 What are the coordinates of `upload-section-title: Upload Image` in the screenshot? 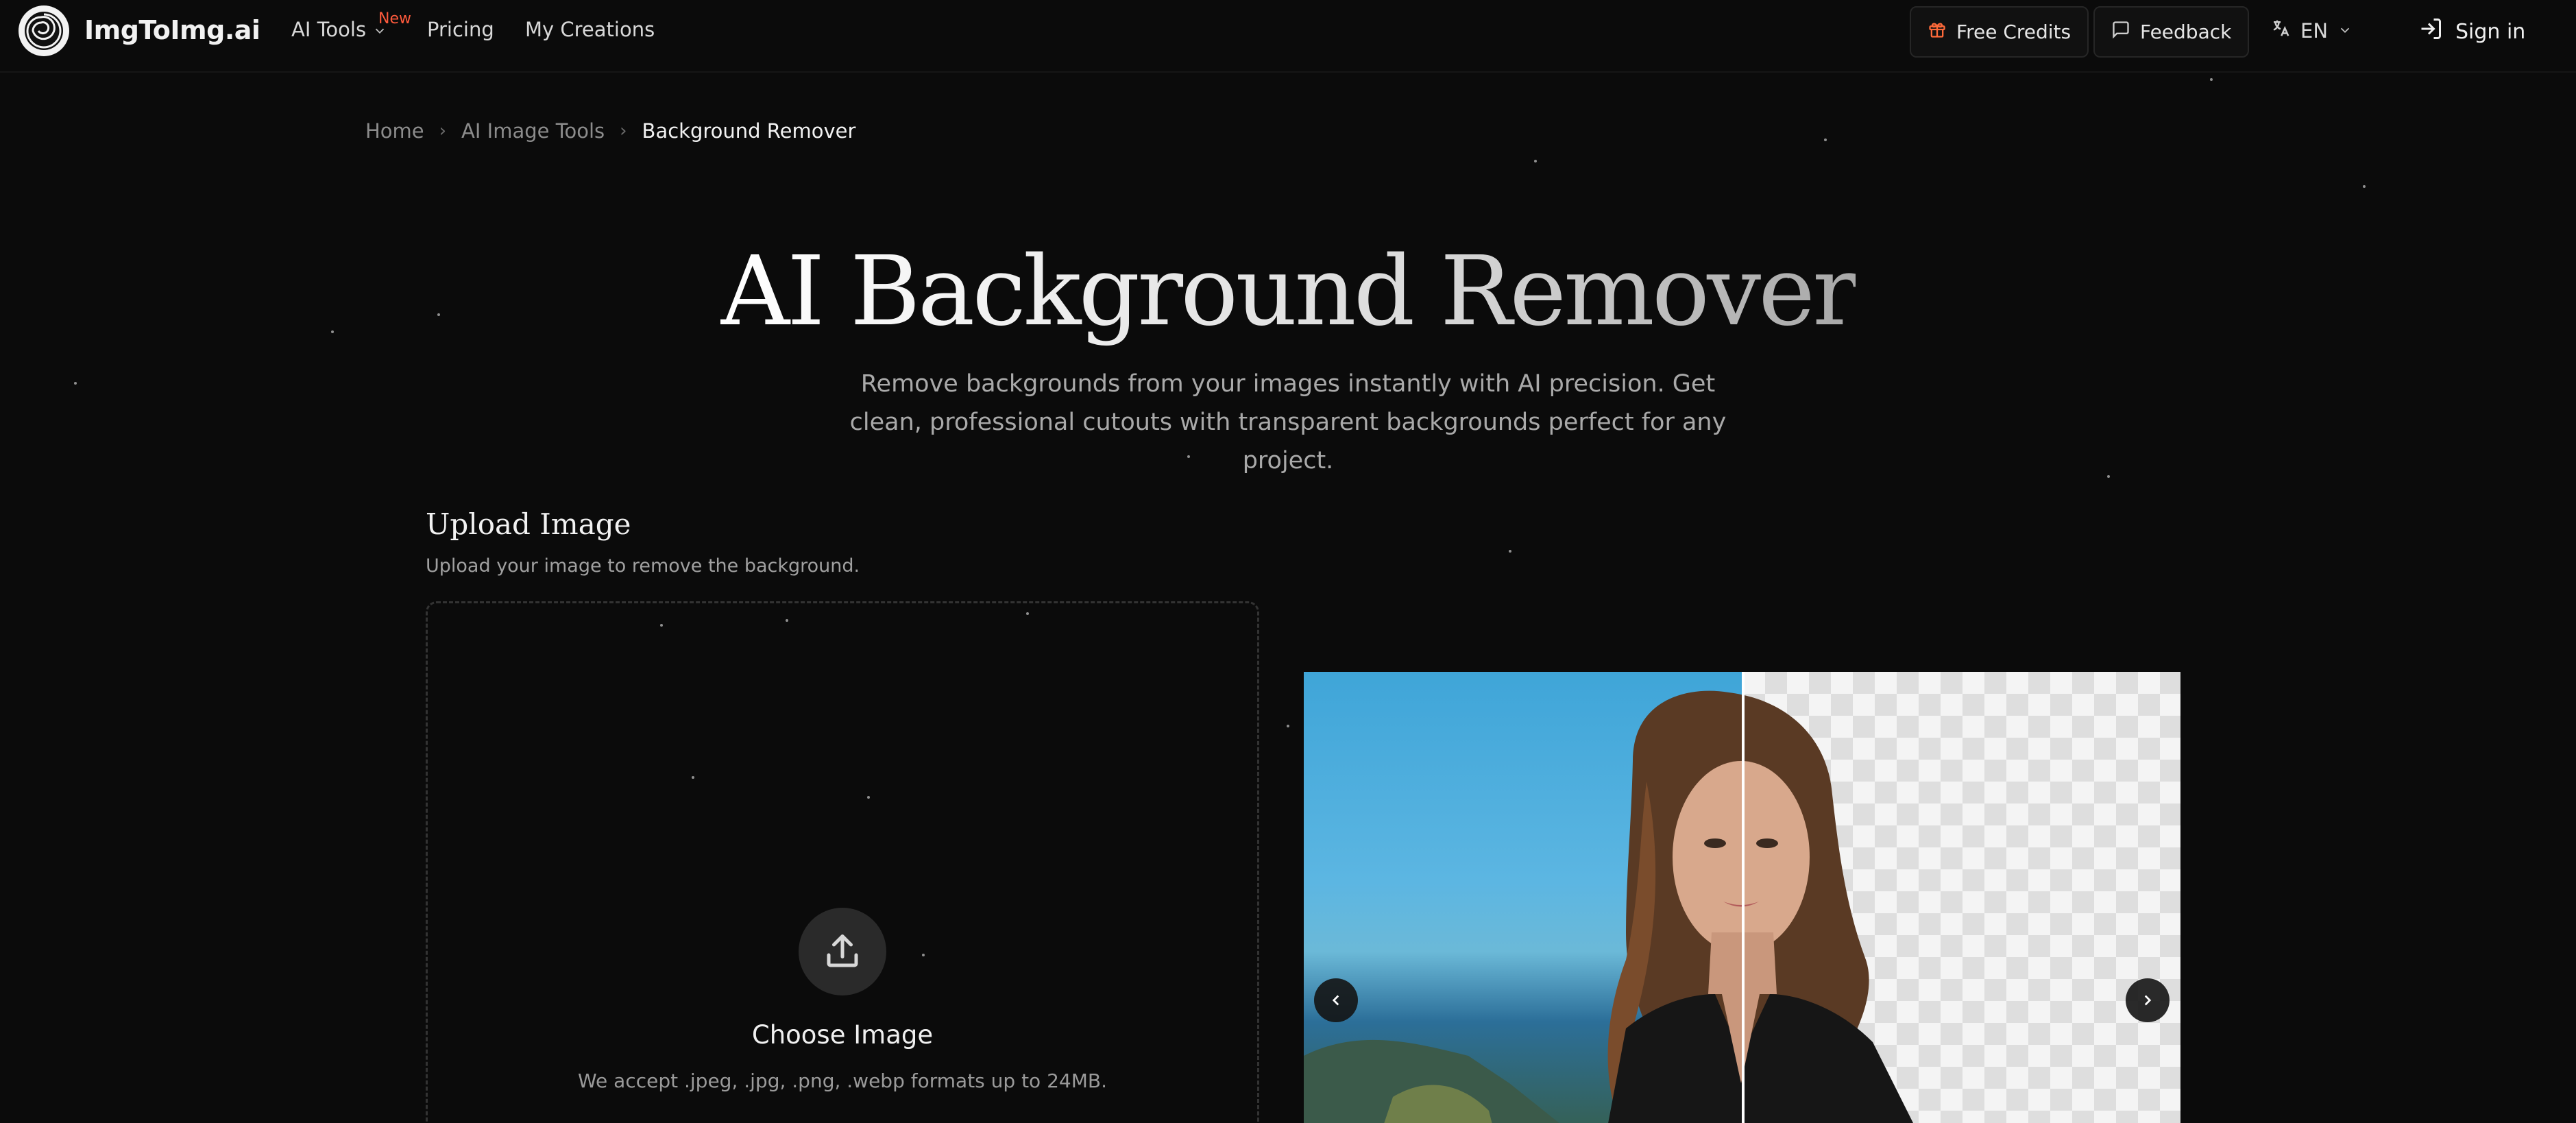 It's located at (528, 524).